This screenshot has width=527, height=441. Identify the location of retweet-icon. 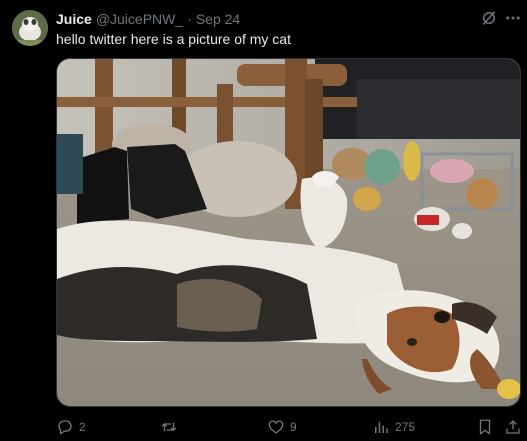
(169, 427).